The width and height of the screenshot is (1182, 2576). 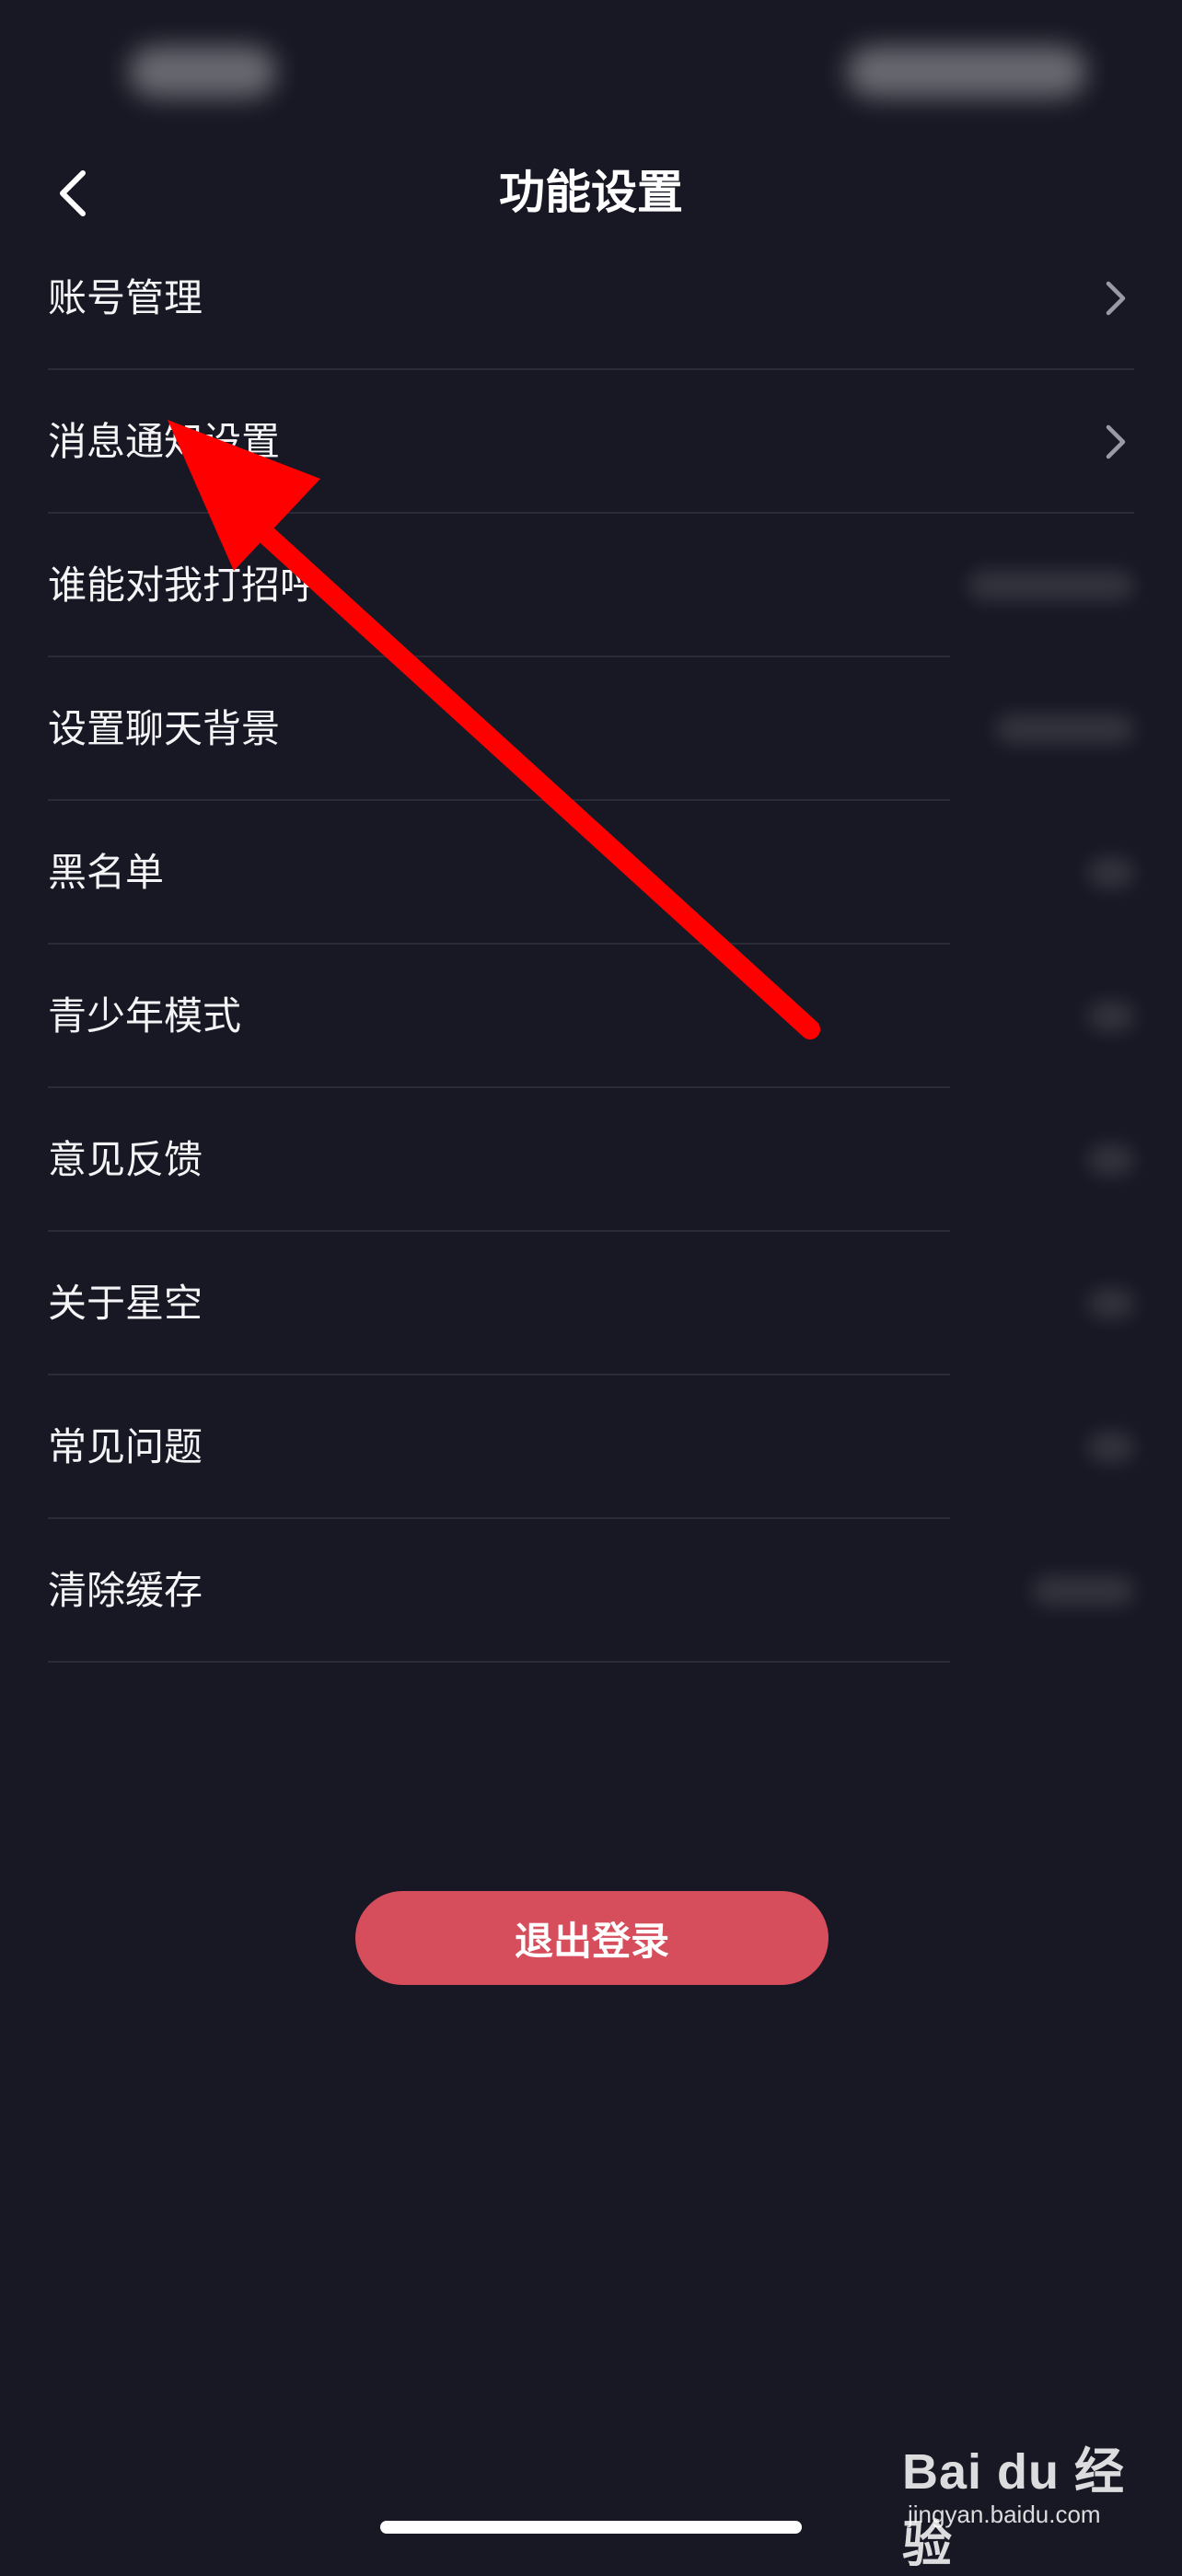 I want to click on settings-item-who-can-greet: 谁能对我打招呼, so click(x=591, y=585).